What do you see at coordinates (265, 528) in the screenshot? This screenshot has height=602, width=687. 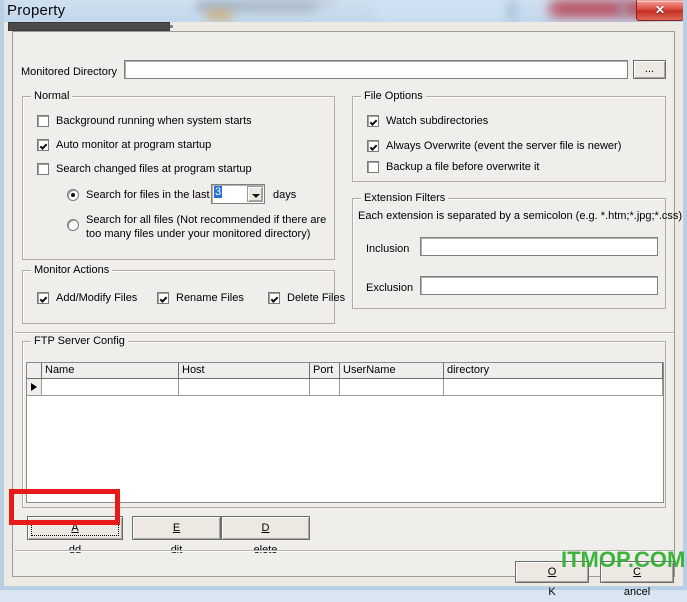 I see `delete-button-accel: D` at bounding box center [265, 528].